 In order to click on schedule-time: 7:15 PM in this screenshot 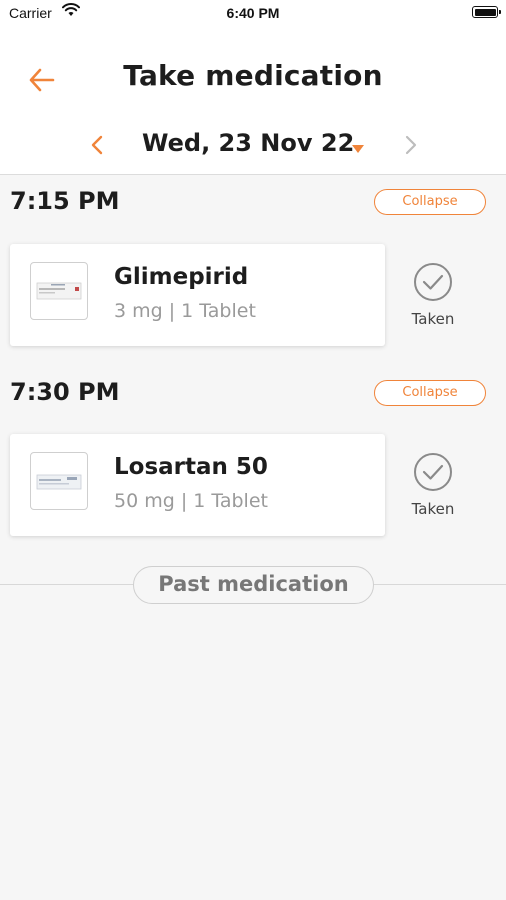, I will do `click(65, 201)`.